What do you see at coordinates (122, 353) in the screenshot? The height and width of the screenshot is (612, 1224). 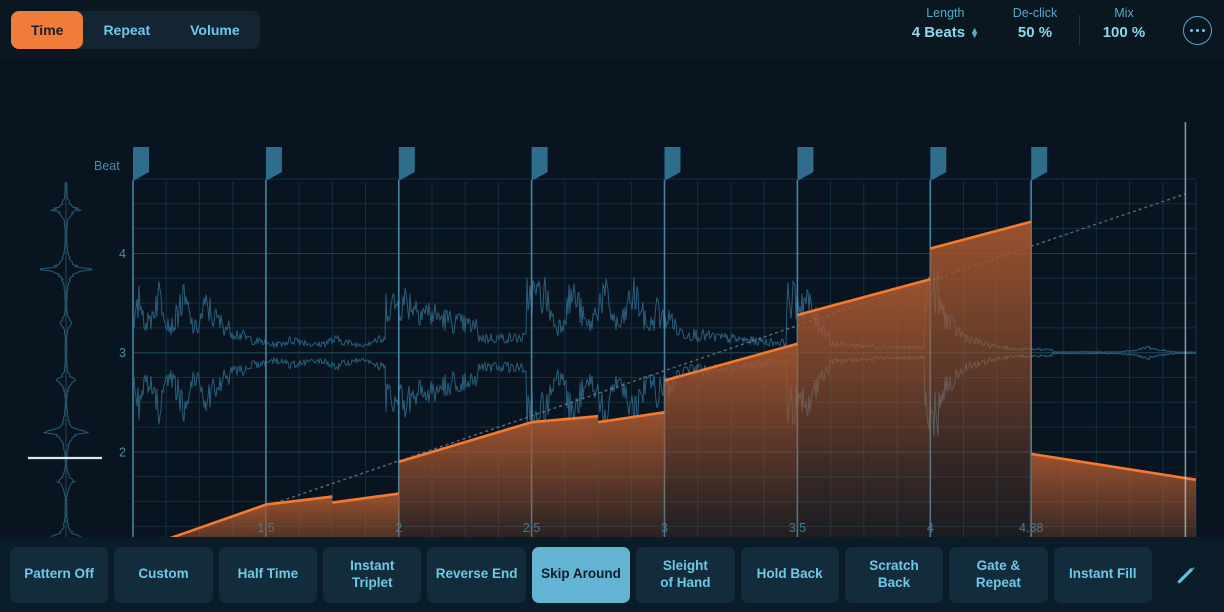 I see `y-axis-tick: 3` at bounding box center [122, 353].